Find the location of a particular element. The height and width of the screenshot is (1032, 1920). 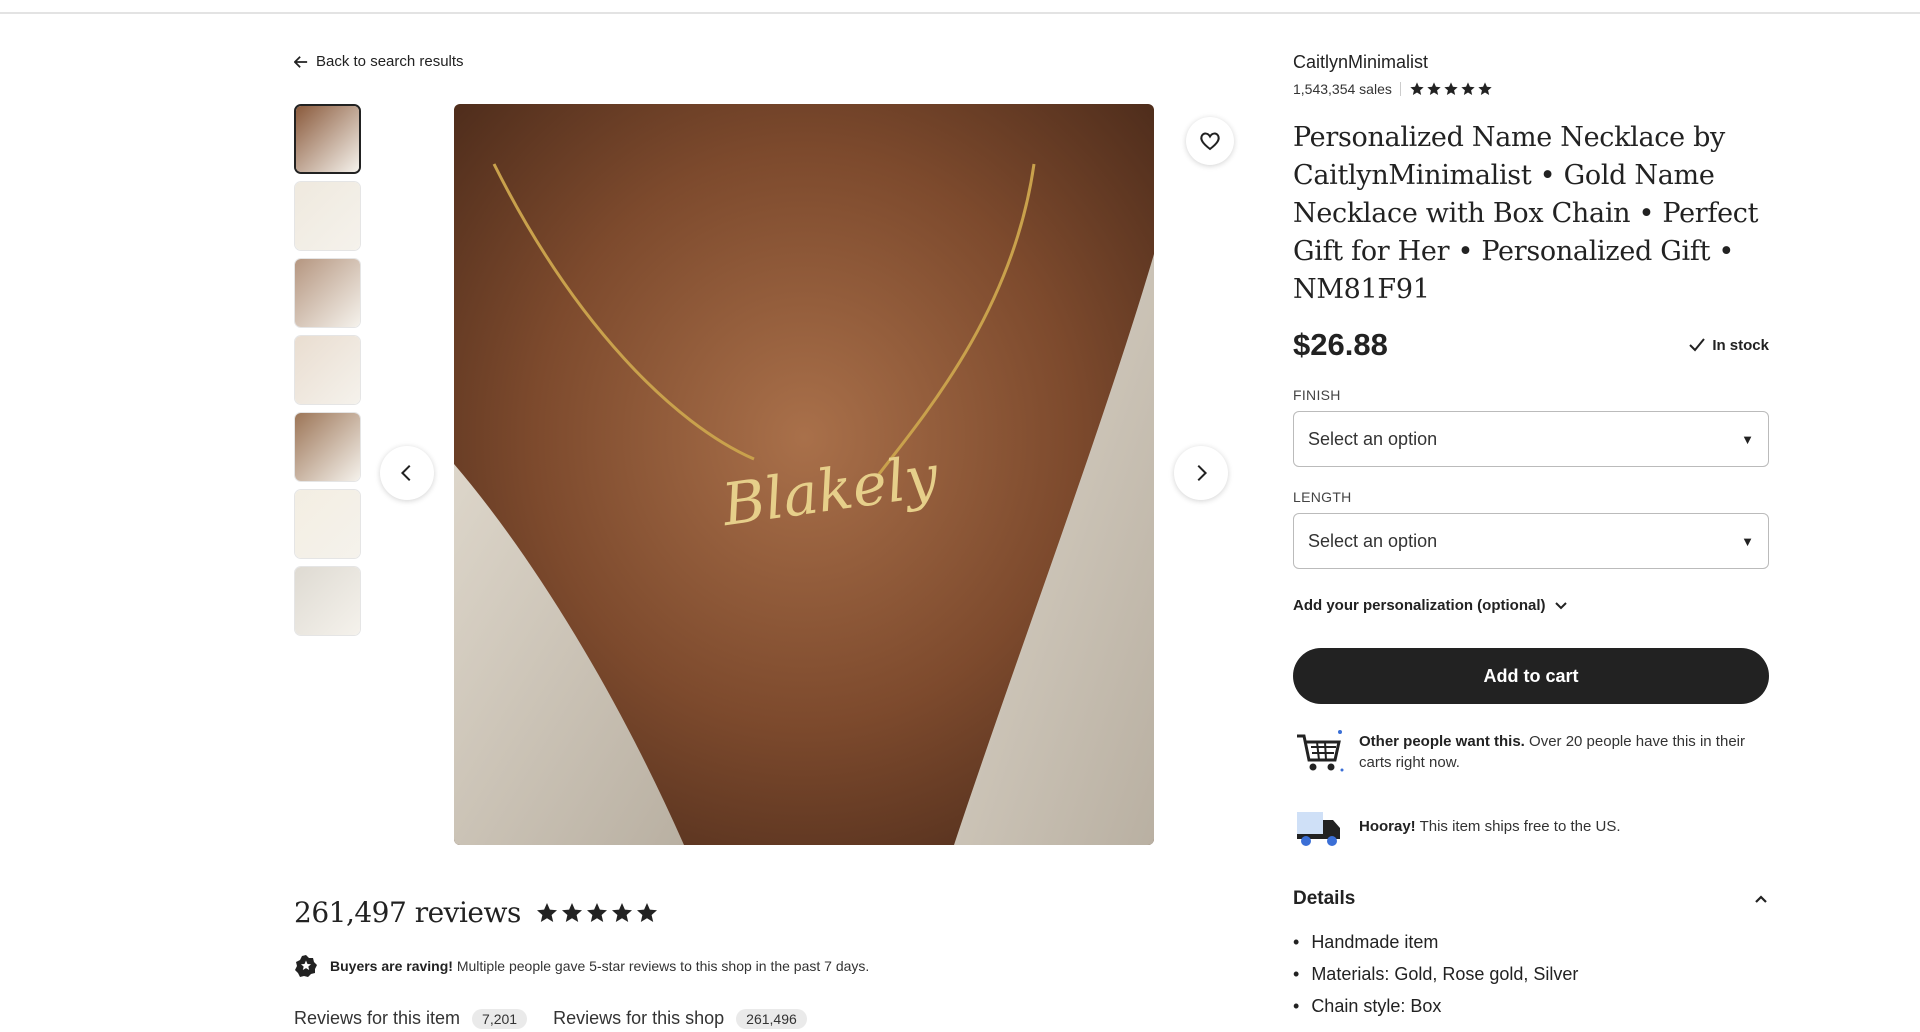

length-select: Select an option ▼ is located at coordinates (1531, 541).